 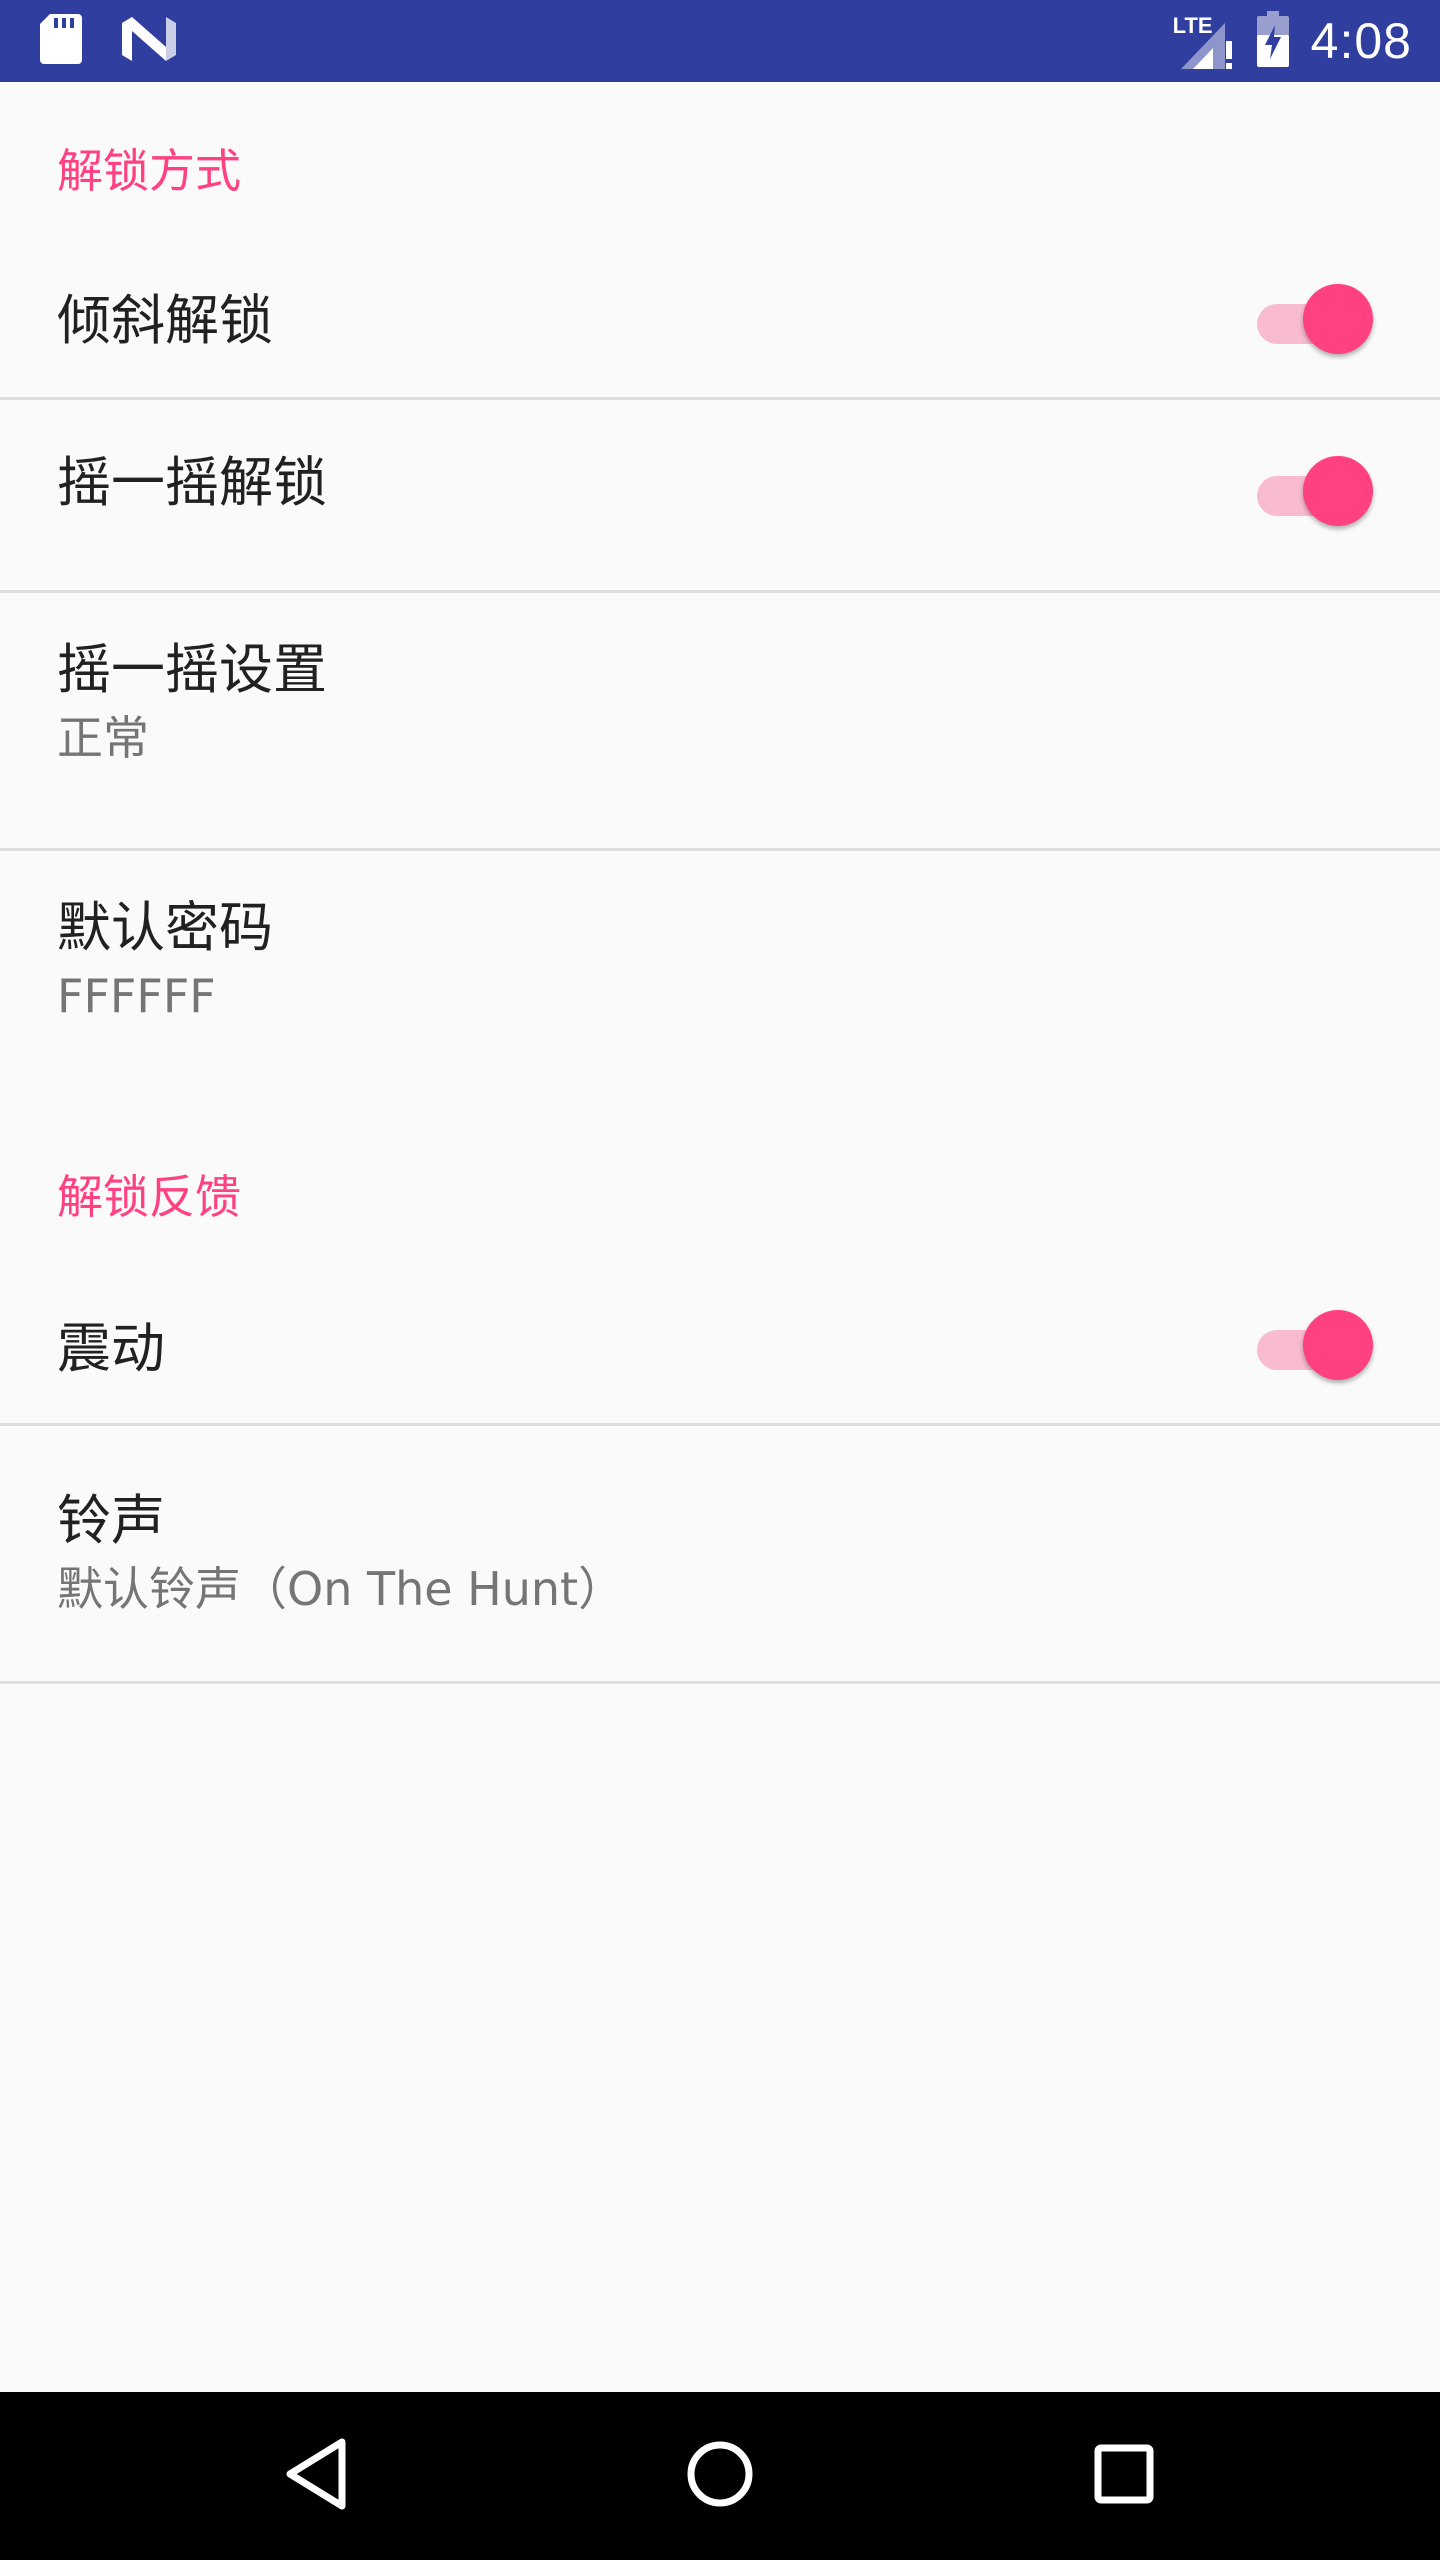 I want to click on recents-icon, so click(x=1124, y=2476).